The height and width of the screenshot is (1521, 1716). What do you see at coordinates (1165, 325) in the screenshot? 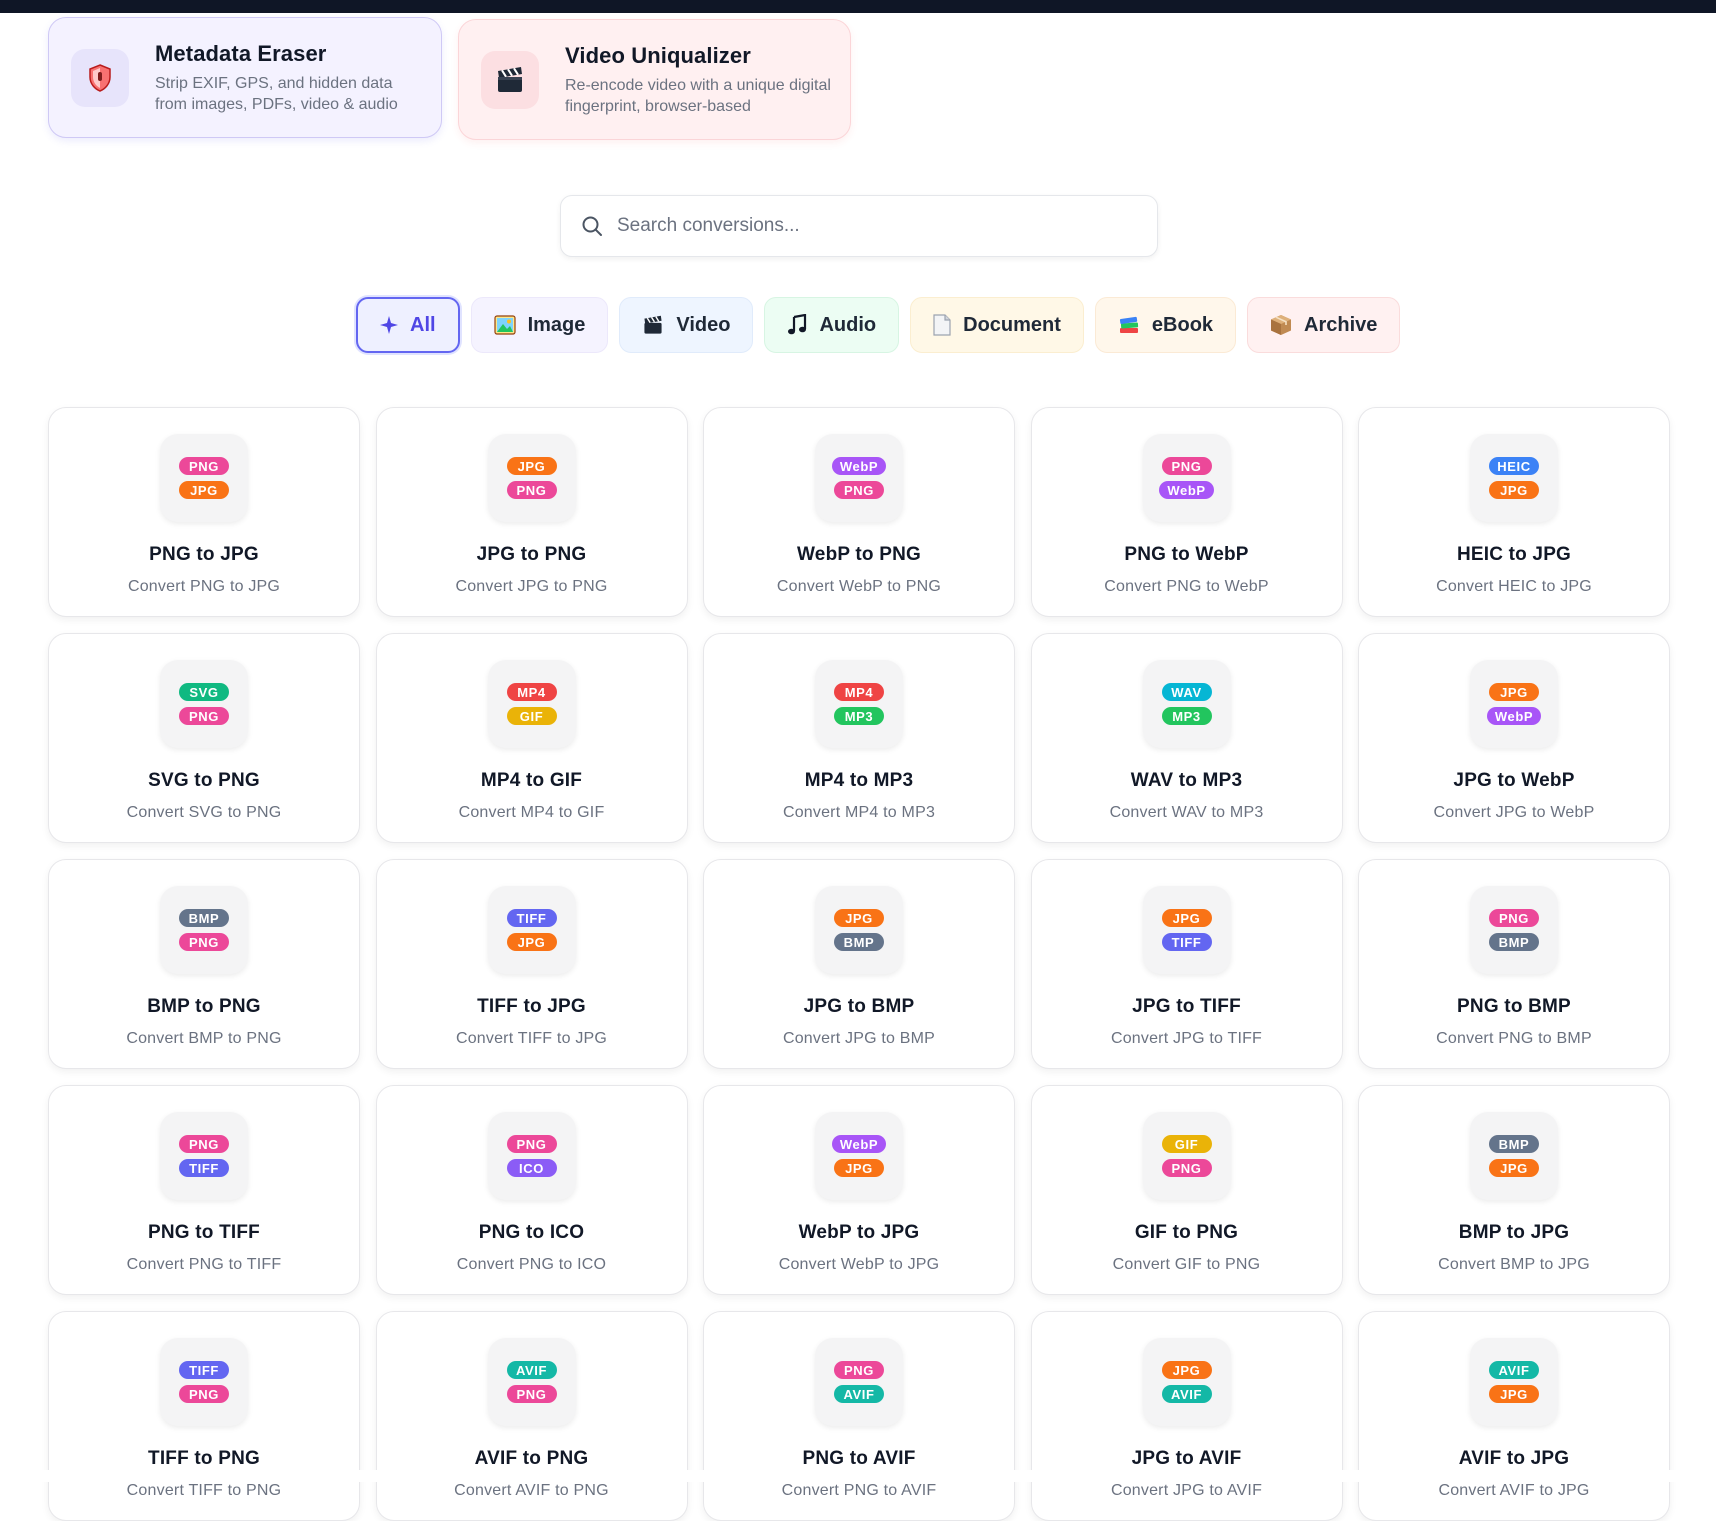
I see `filter-ebook: eBook` at bounding box center [1165, 325].